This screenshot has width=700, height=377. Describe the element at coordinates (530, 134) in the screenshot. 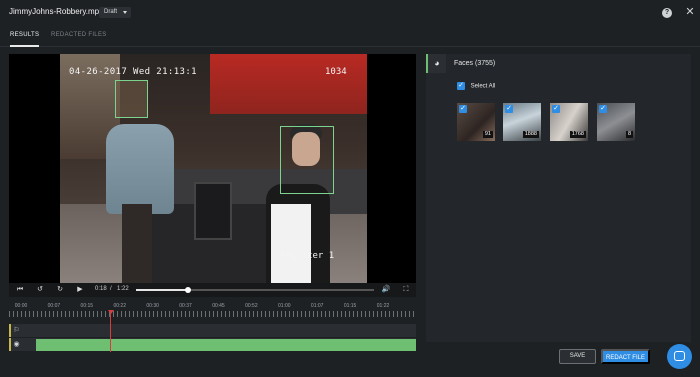

I see `face-count: 1888` at that location.